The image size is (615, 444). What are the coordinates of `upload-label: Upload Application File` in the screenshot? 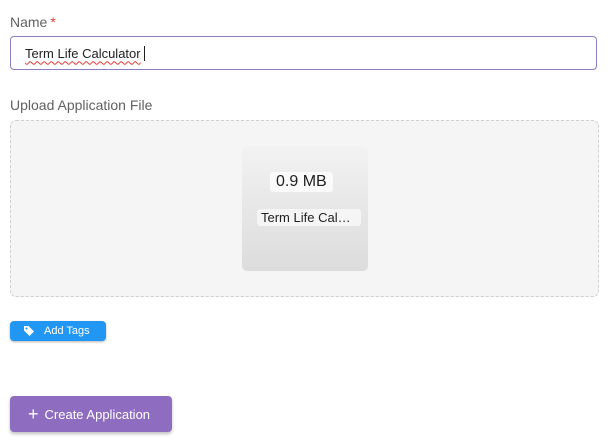 It's located at (81, 105).